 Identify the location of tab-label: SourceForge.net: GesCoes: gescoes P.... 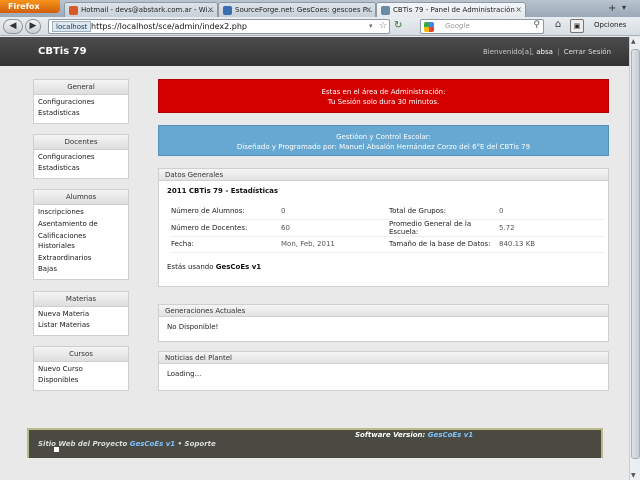
(304, 10).